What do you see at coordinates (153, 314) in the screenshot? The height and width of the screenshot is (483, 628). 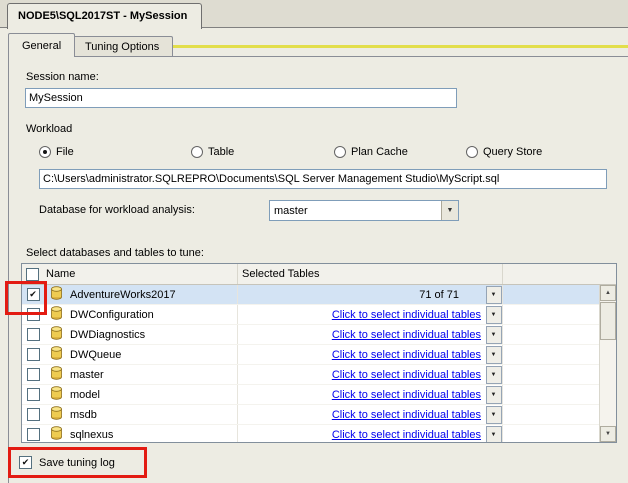 I see `database-name: DWConfiguration` at bounding box center [153, 314].